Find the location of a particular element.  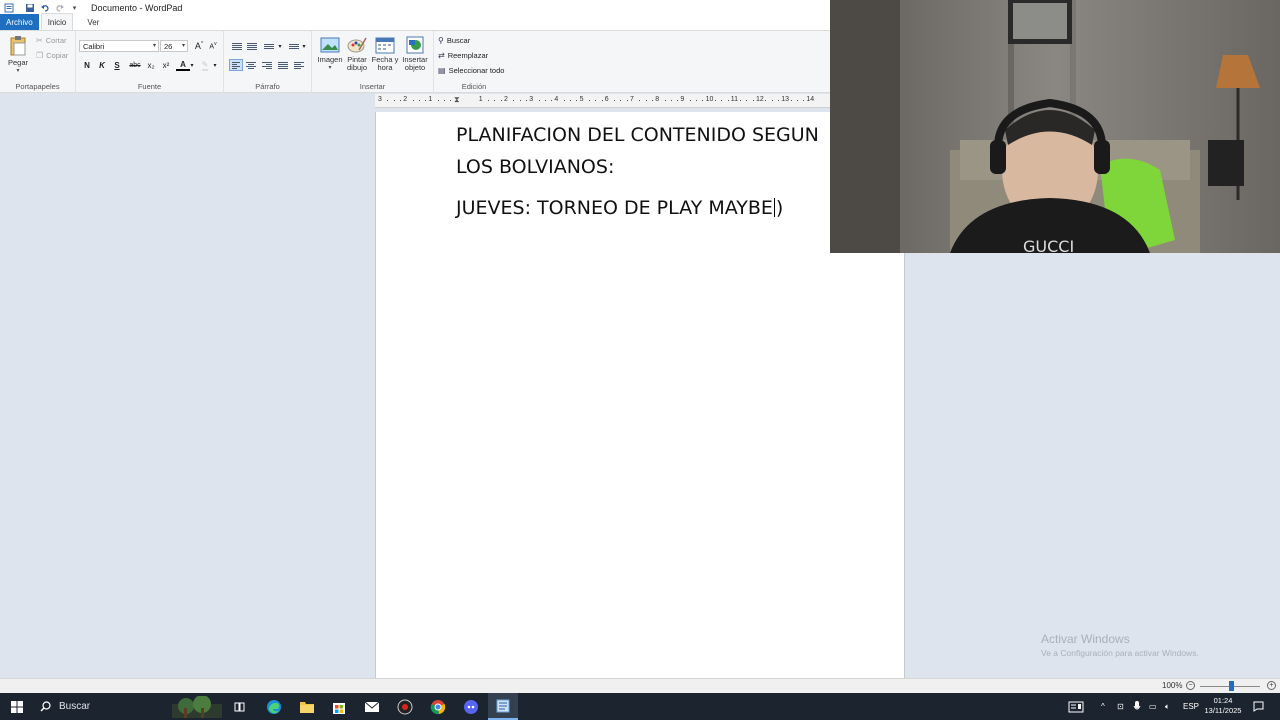

date-time-button: Fecha y hora is located at coordinates (385, 53).